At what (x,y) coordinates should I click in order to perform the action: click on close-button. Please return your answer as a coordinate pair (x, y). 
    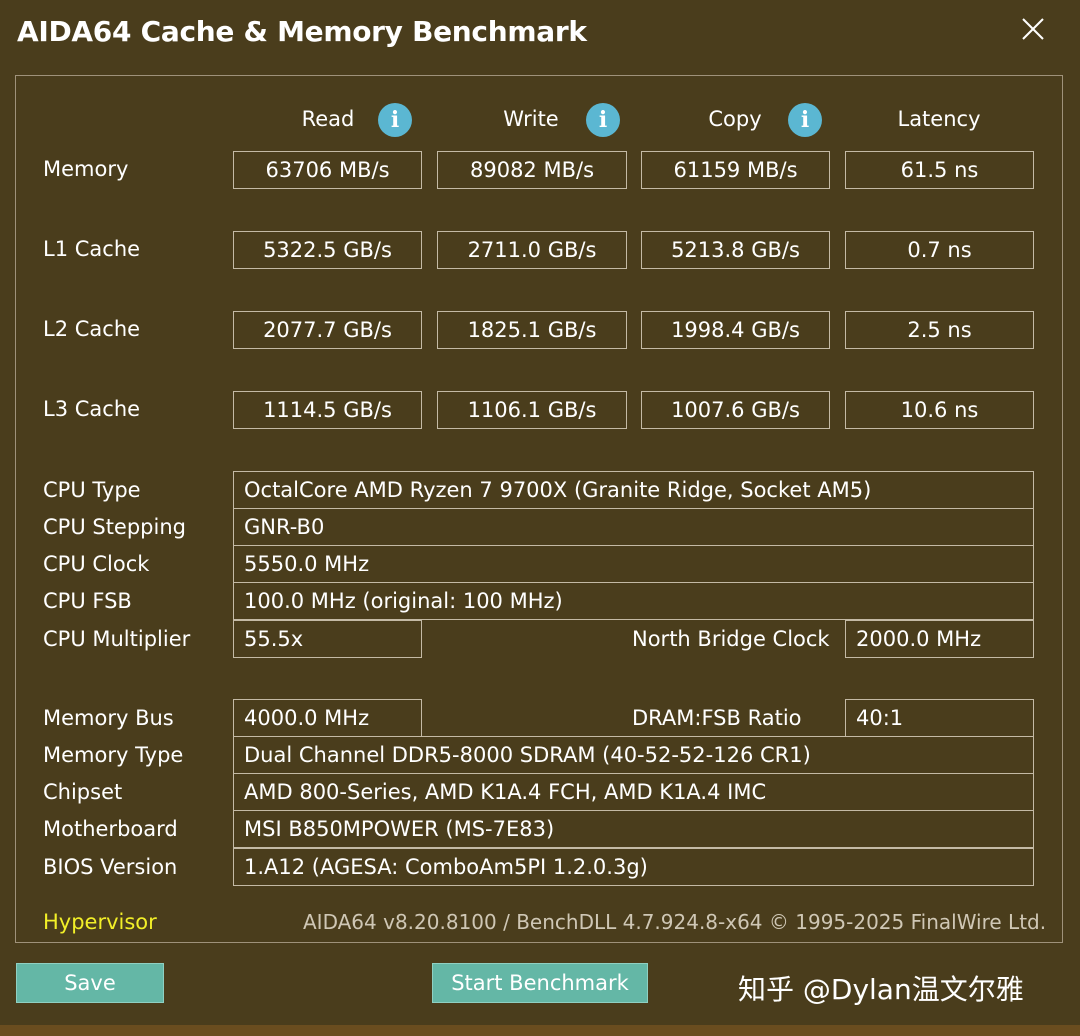
    Looking at the image, I should click on (1032, 30).